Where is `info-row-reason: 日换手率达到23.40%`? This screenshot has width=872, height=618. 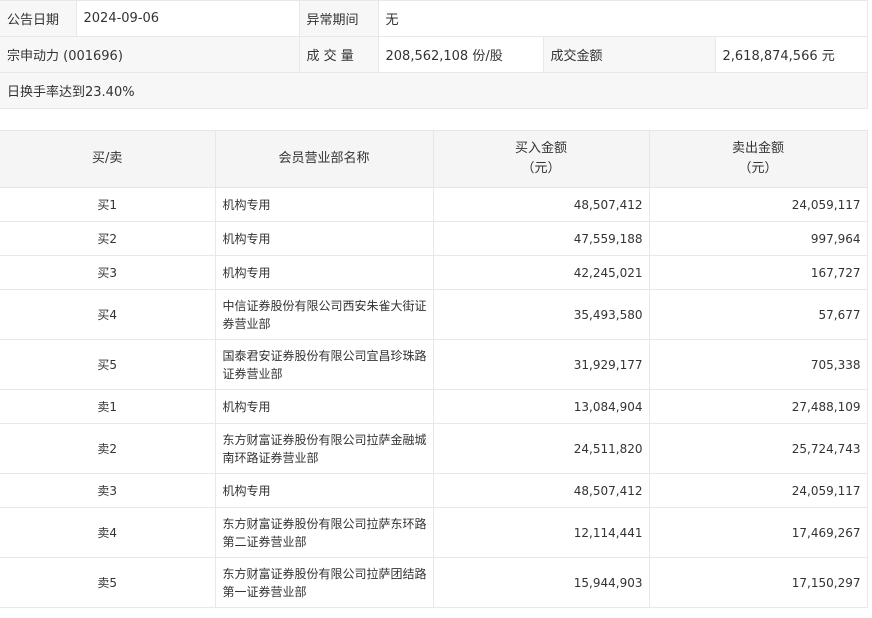
info-row-reason: 日换手率达到23.40% is located at coordinates (434, 90).